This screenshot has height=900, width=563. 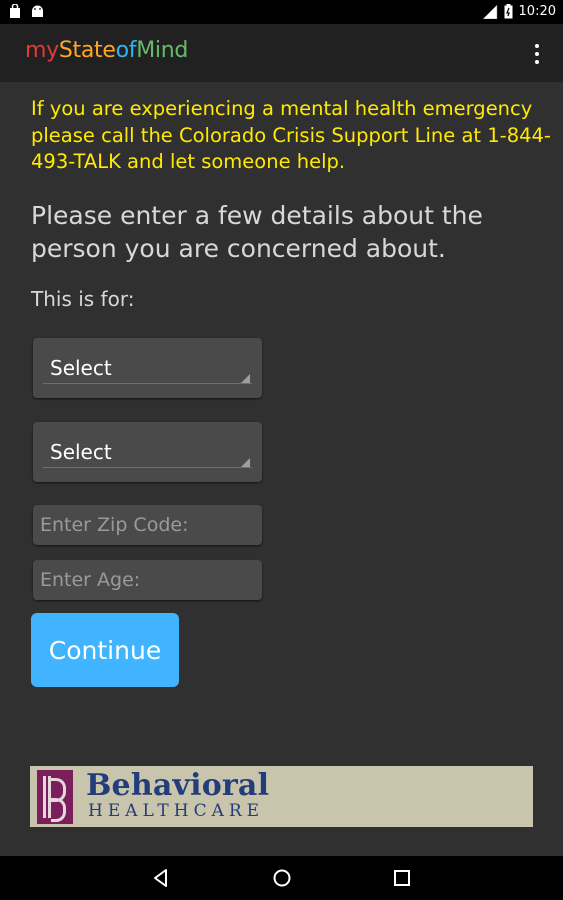 I want to click on second-select-value: Select, so click(x=81, y=452).